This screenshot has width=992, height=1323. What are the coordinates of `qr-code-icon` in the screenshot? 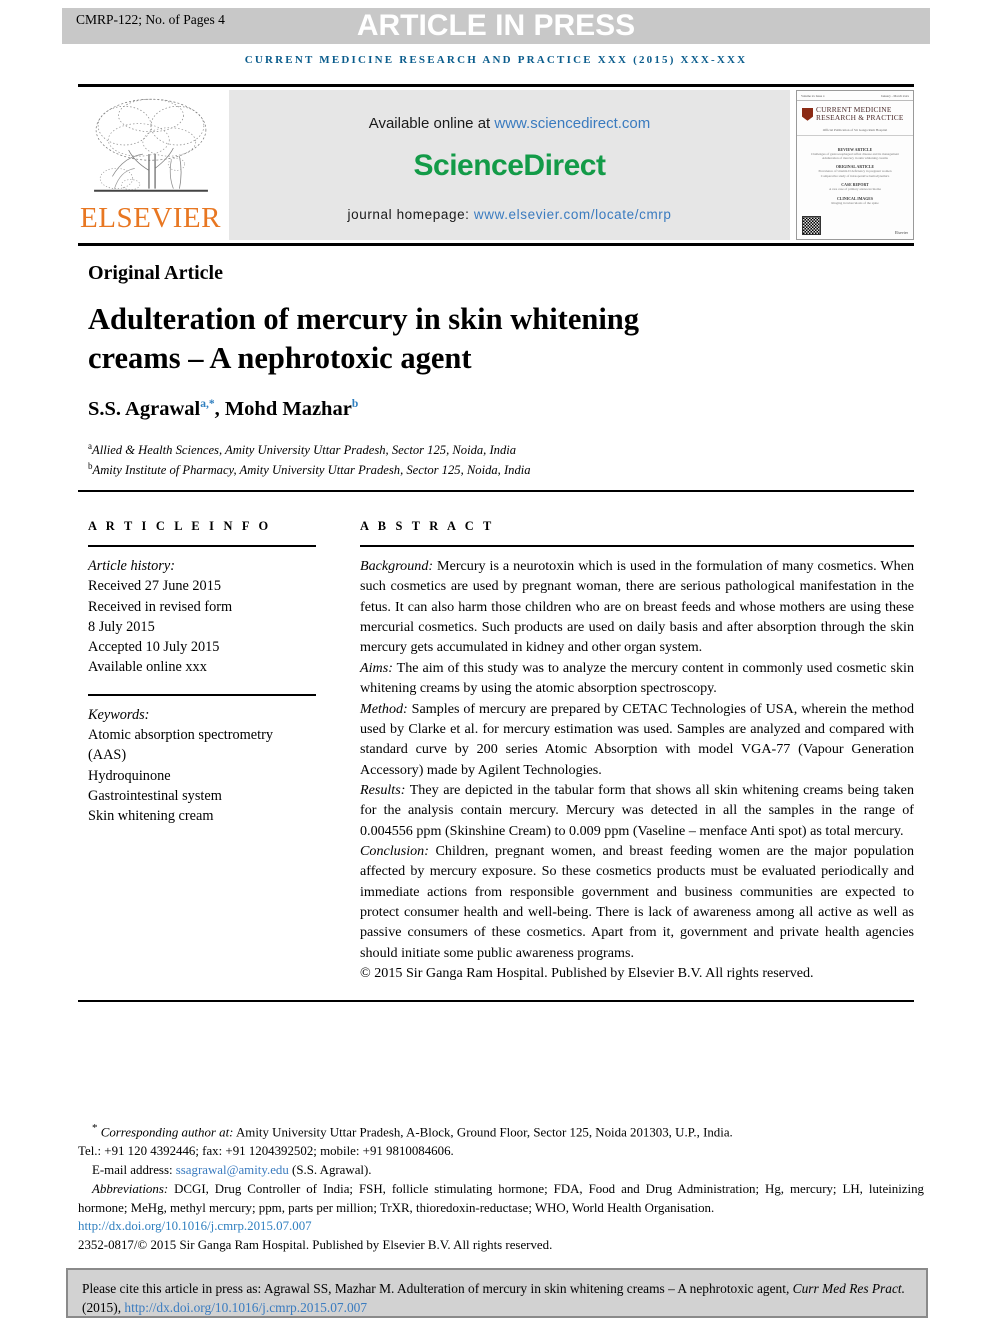 It's located at (811, 225).